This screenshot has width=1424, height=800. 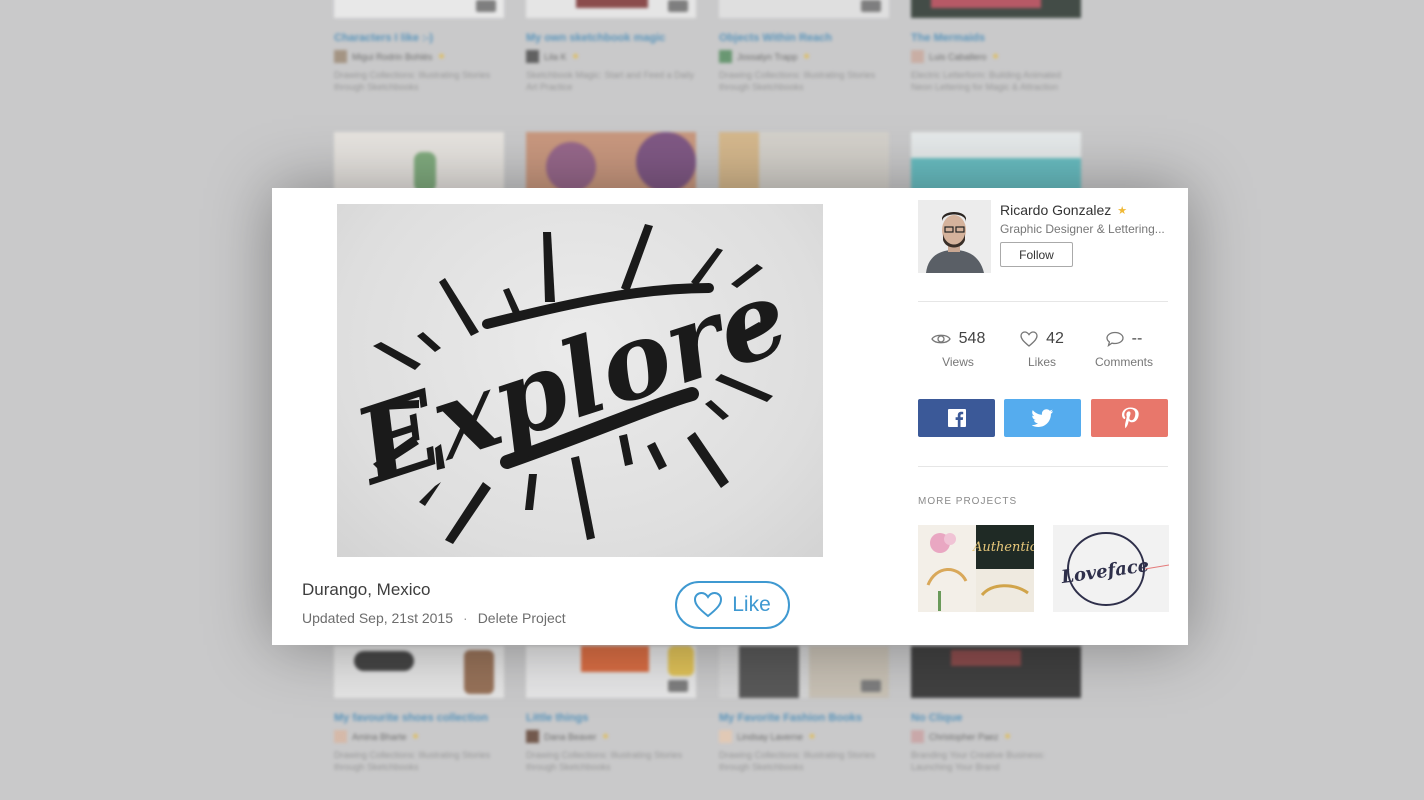 What do you see at coordinates (804, 718) in the screenshot?
I see `card-title: My Favorite Fashion Books` at bounding box center [804, 718].